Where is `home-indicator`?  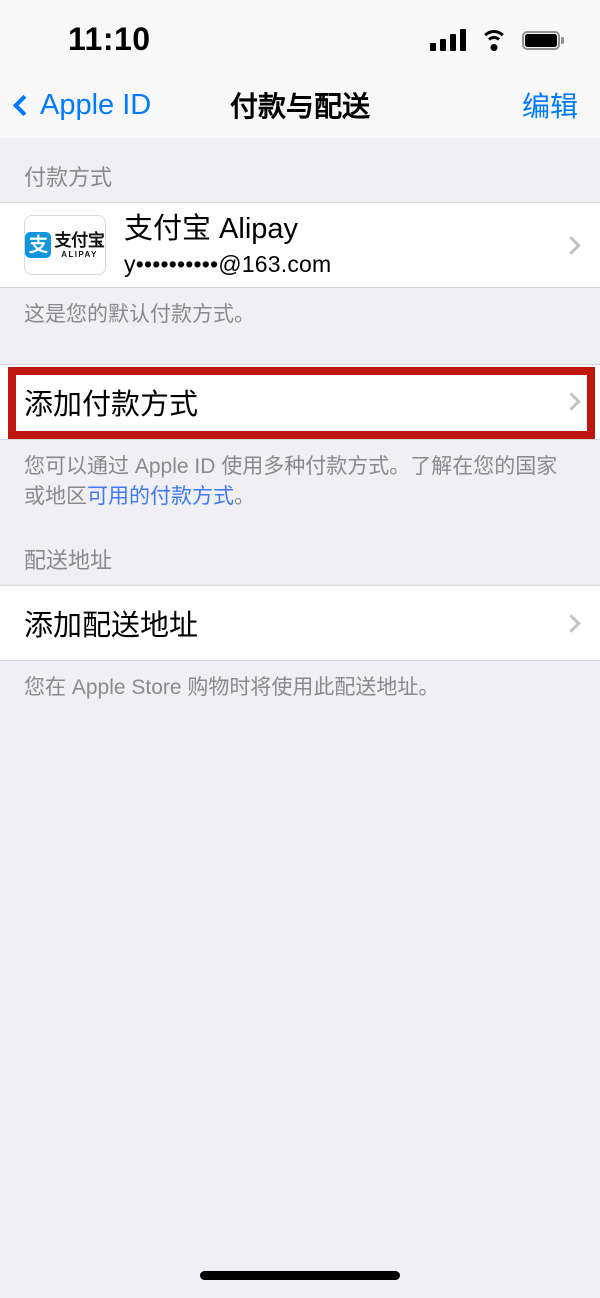 home-indicator is located at coordinates (300, 1275).